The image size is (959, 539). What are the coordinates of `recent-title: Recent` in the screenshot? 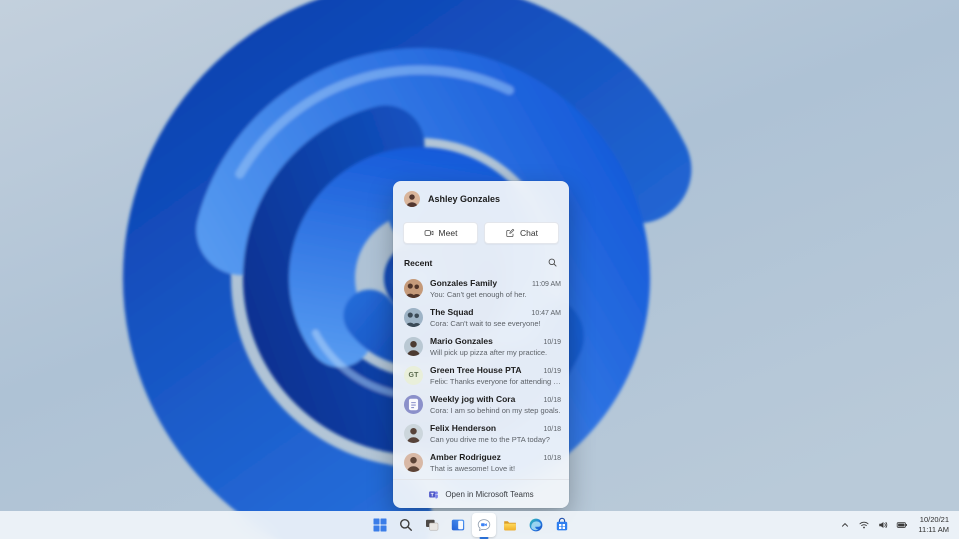 It's located at (418, 262).